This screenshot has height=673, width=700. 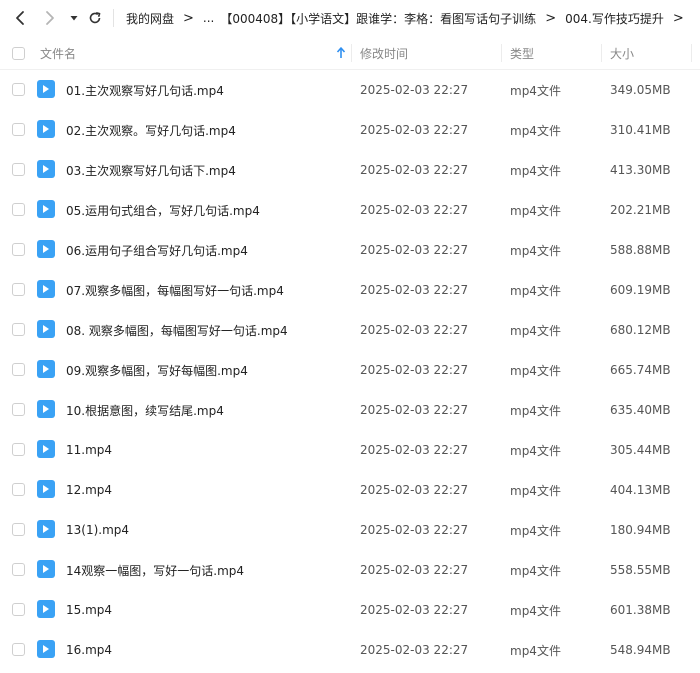 What do you see at coordinates (150, 18) in the screenshot?
I see `breadcrumb-root: 我的网盘` at bounding box center [150, 18].